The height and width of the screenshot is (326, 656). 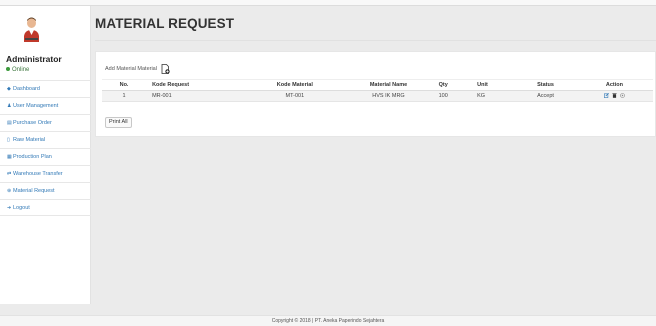 What do you see at coordinates (165, 69) in the screenshot?
I see `add-file-icon` at bounding box center [165, 69].